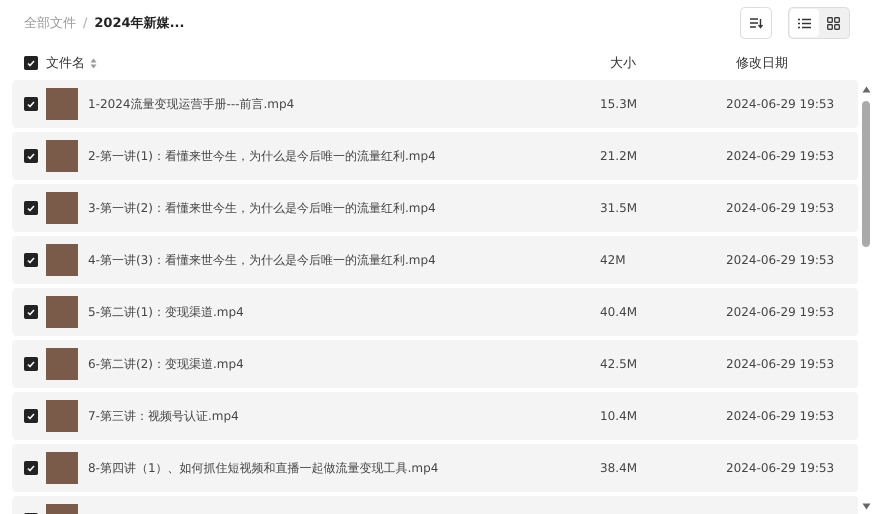  I want to click on file-name: 3-第一讲(2)：看懂来世今生，为什么是今后唯一的流量红利.mp4, so click(262, 208).